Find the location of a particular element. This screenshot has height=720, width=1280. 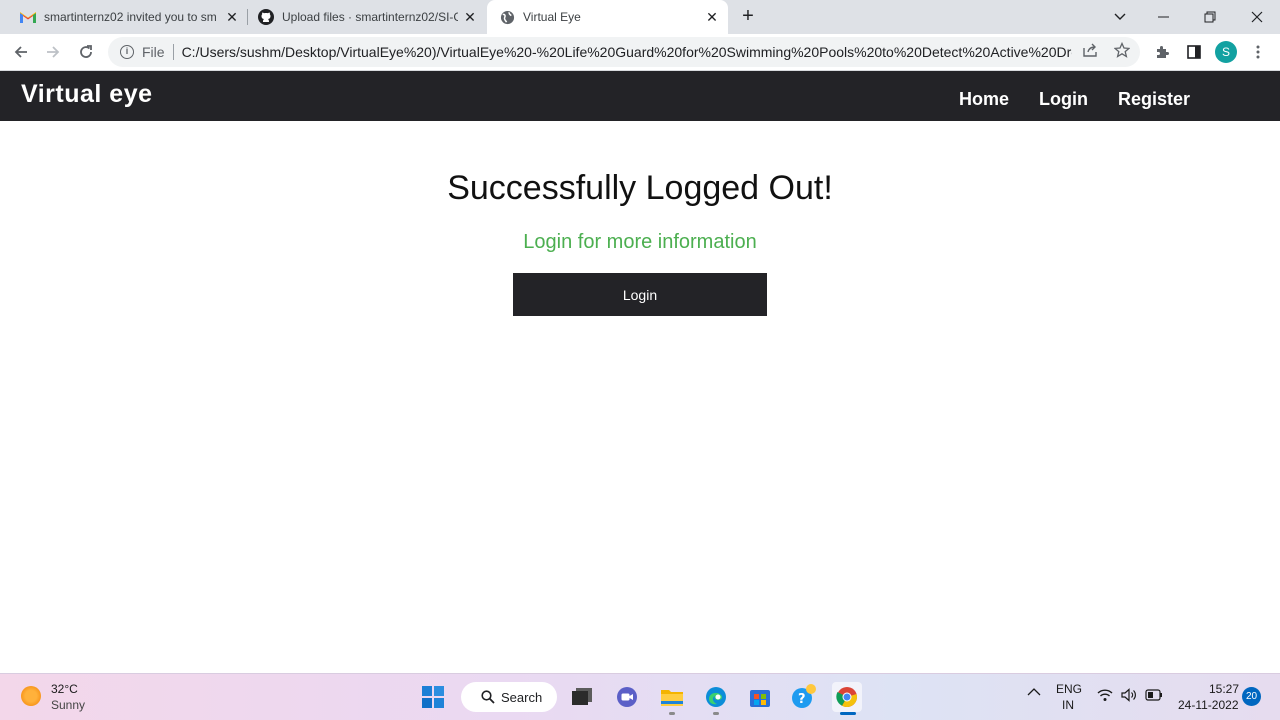

site-brand: Virtual eye is located at coordinates (87, 94).